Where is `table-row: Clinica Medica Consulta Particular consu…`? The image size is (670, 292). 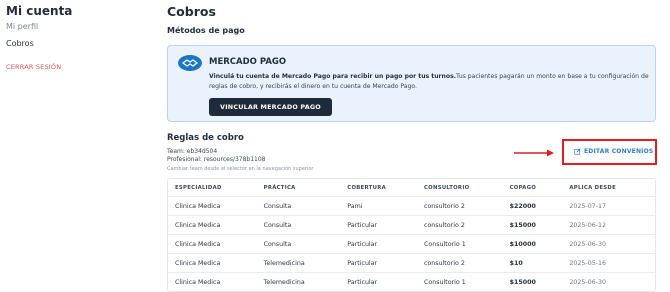 table-row: Clinica Medica Consulta Particular consu… is located at coordinates (411, 225).